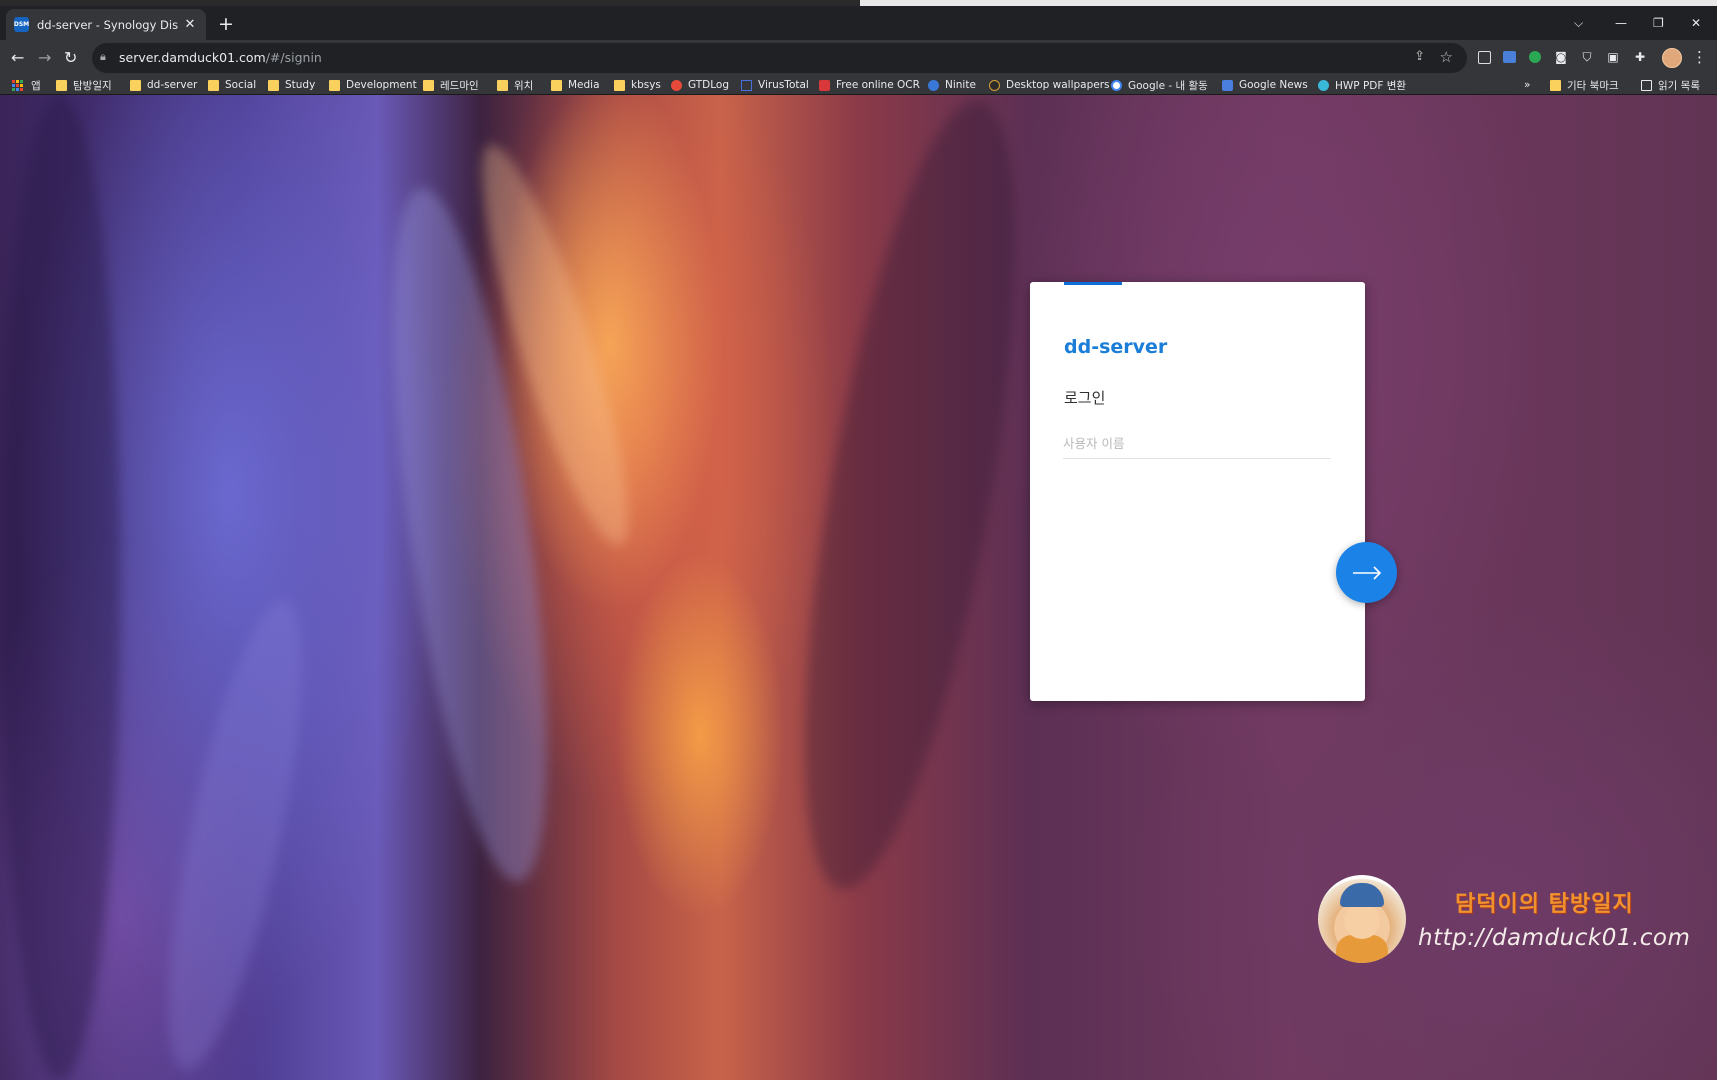  I want to click on bookmark-label: Development, so click(381, 85).